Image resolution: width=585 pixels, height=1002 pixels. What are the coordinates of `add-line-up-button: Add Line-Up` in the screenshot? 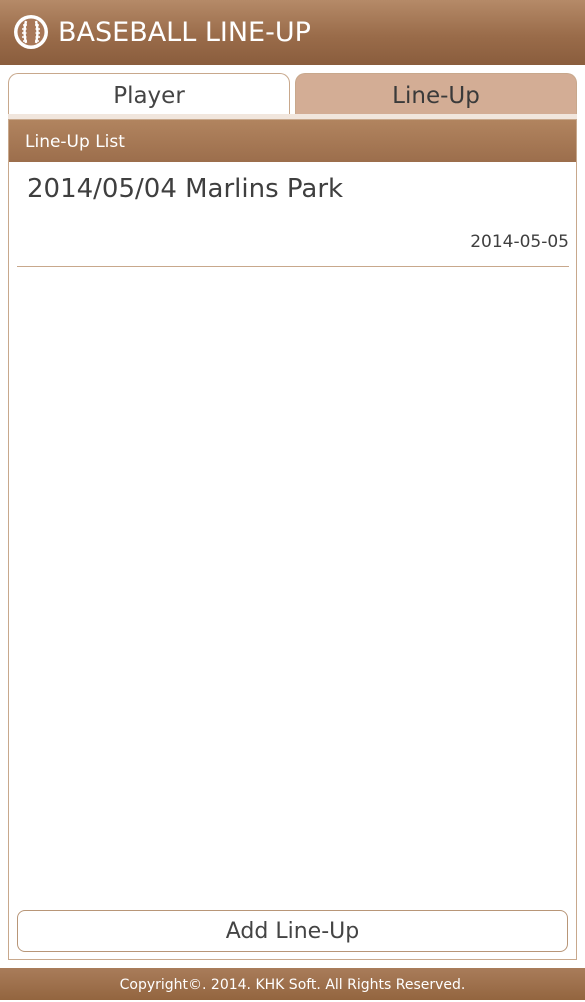 It's located at (292, 931).